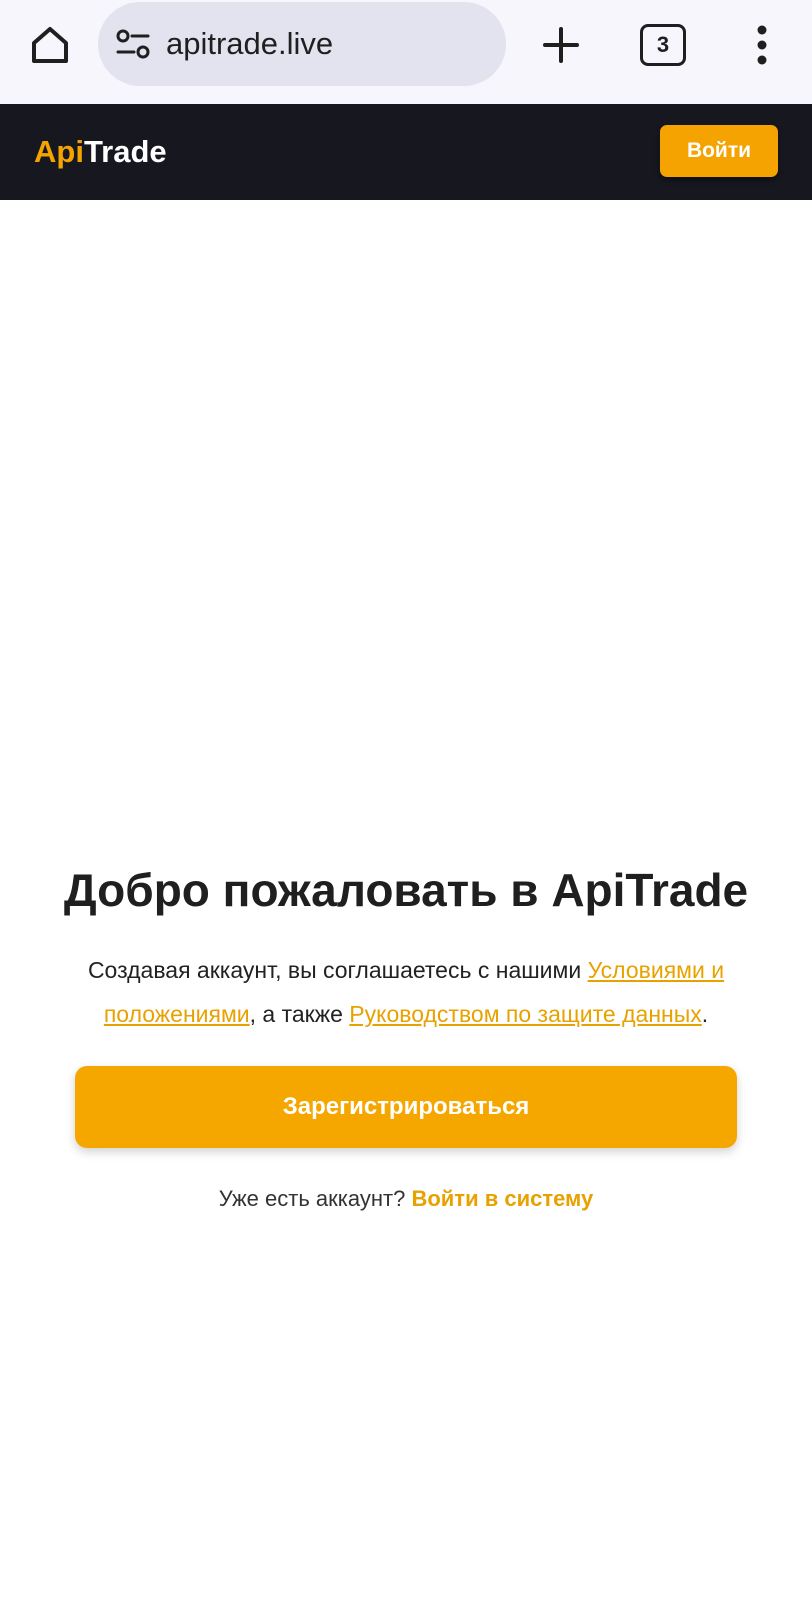 The height and width of the screenshot is (1600, 812). I want to click on plus-icon, so click(561, 45).